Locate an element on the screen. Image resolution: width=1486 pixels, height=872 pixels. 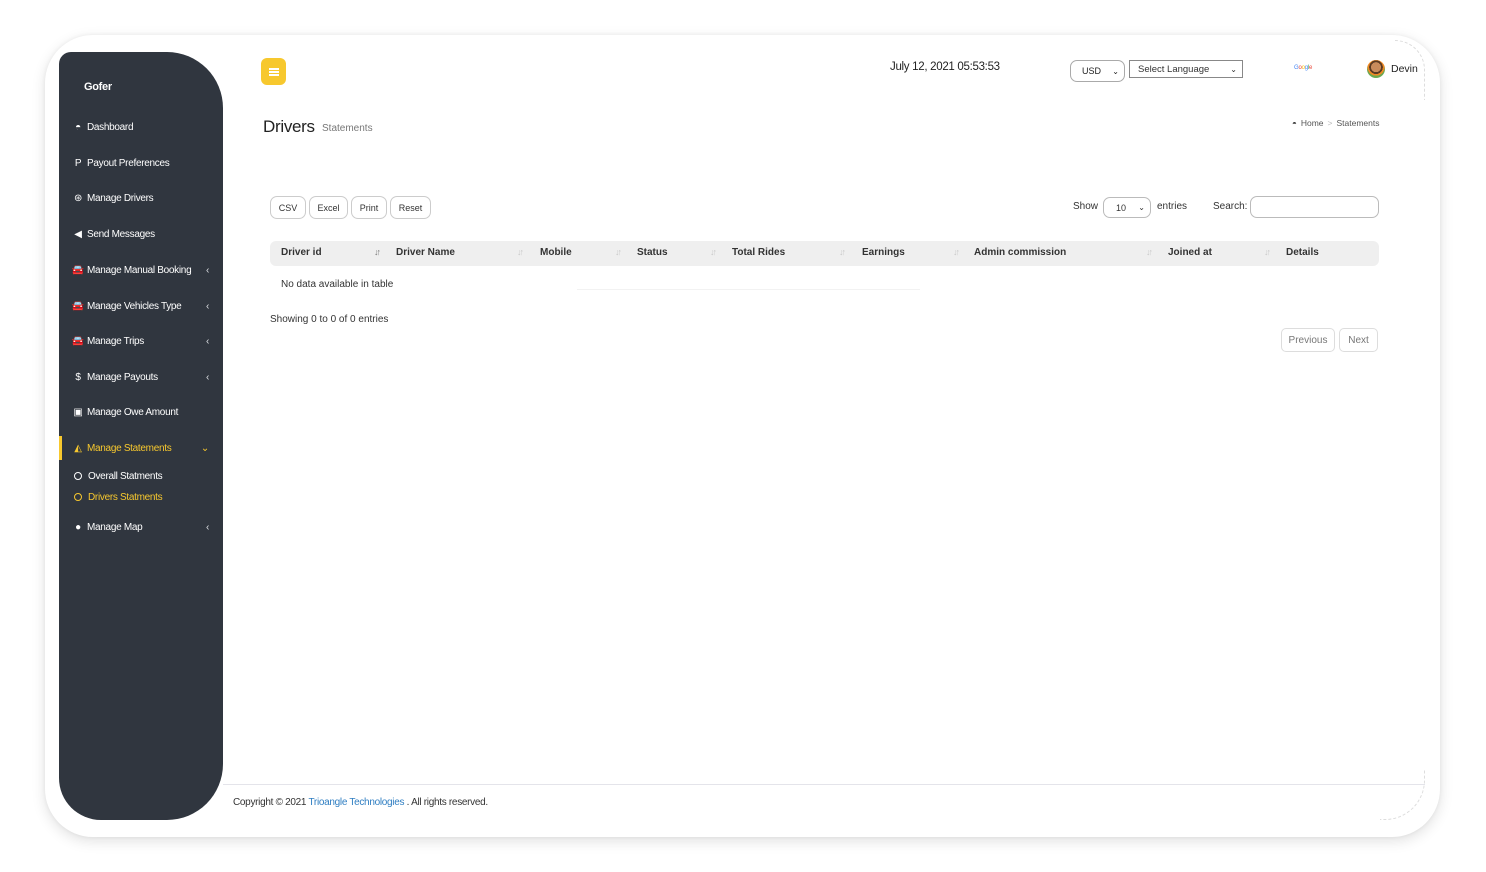
sidebar-subitem-overall-statments: Overall Statments is located at coordinates (141, 476).